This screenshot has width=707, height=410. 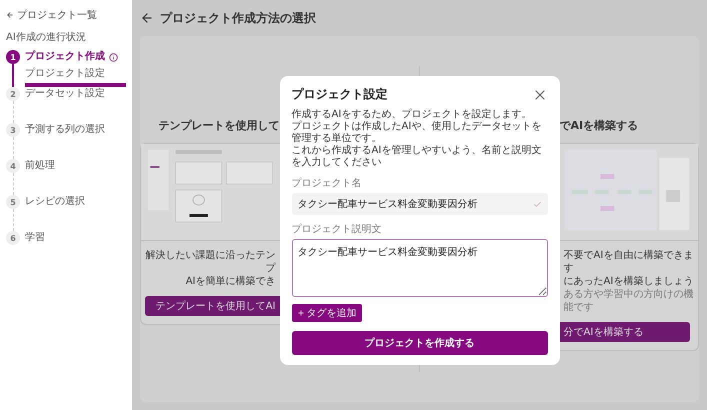 I want to click on step-number: 6, so click(x=13, y=238).